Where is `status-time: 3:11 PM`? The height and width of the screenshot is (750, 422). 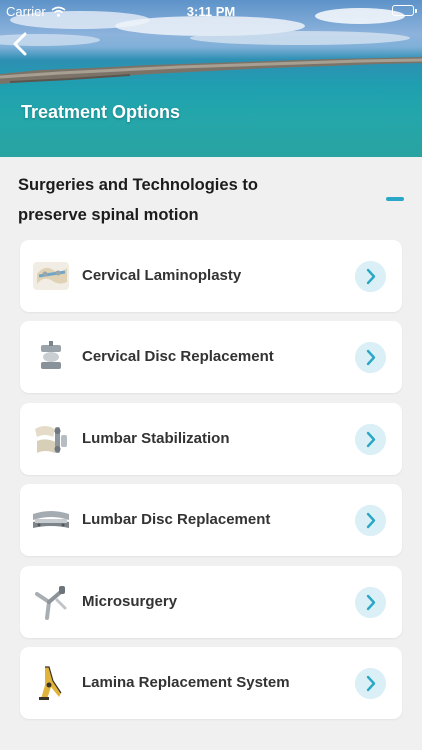 status-time: 3:11 PM is located at coordinates (211, 11).